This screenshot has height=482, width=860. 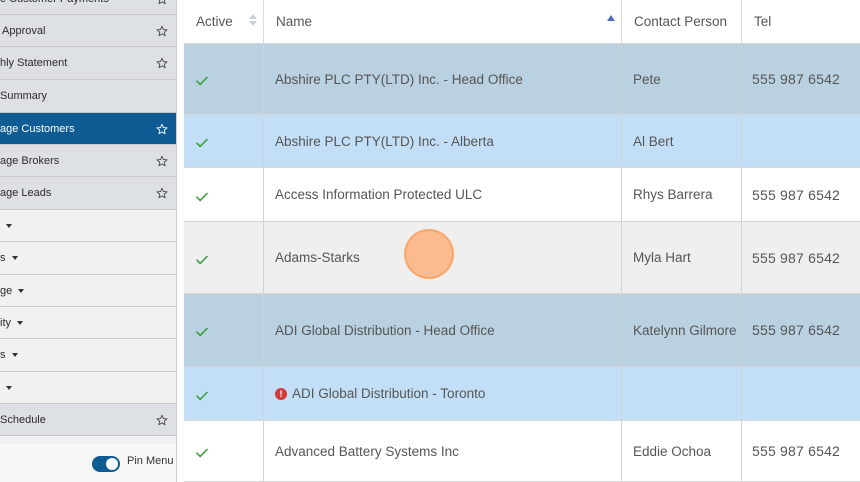 I want to click on column-header-label: Contact Person, so click(x=681, y=21).